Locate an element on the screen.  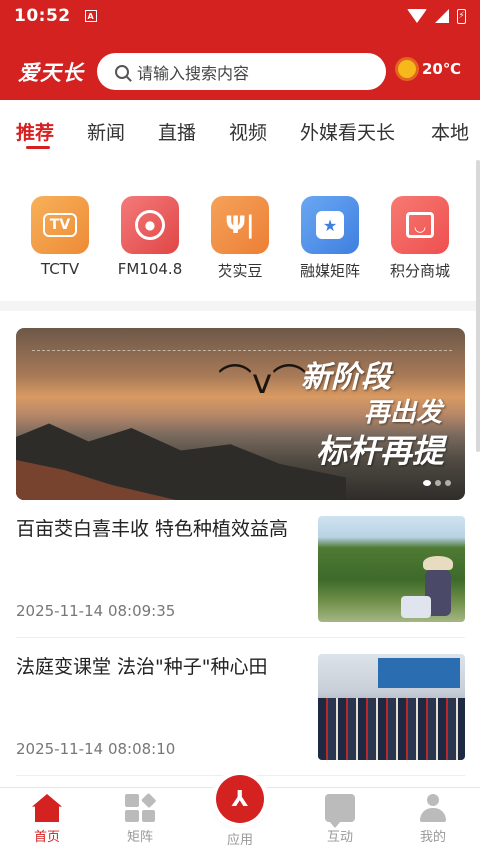
tab-local: 本地 is located at coordinates (450, 131).